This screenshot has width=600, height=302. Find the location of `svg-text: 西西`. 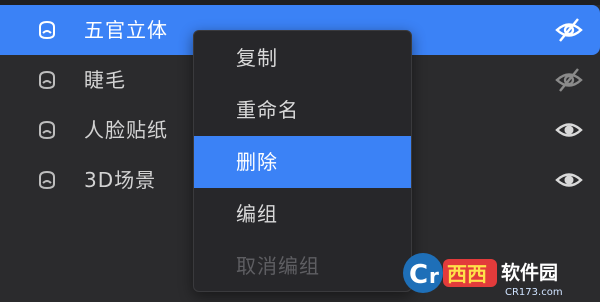

svg-text: 西西 is located at coordinates (467, 274).